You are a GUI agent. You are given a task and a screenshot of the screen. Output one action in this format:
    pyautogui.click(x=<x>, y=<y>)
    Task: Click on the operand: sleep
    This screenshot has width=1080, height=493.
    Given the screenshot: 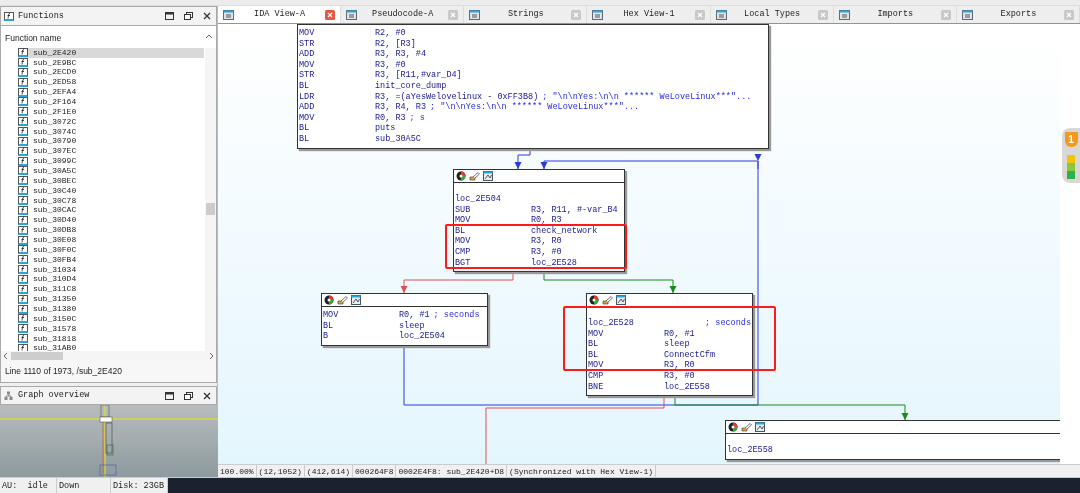 What is the action you would take?
    pyautogui.click(x=412, y=325)
    